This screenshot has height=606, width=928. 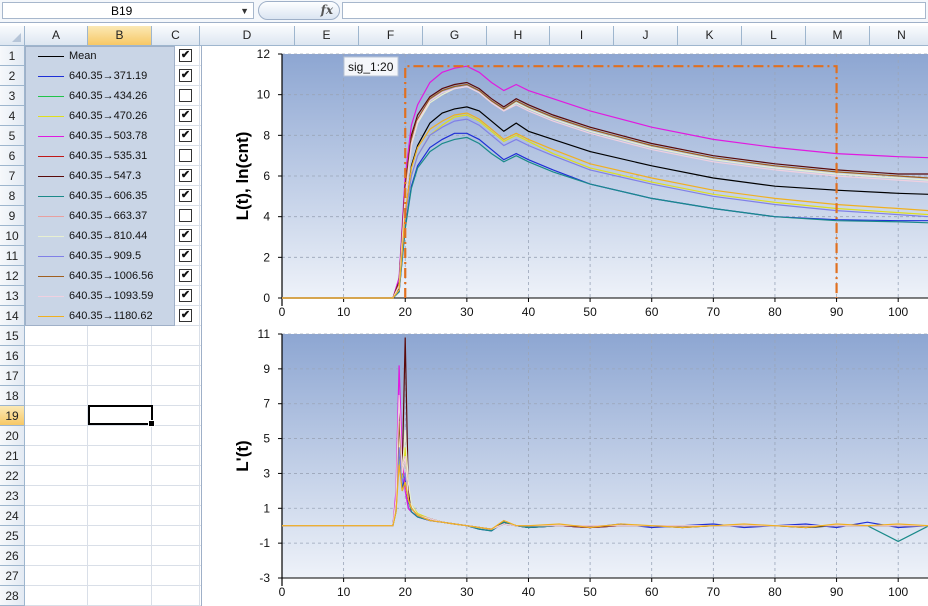 What do you see at coordinates (12, 196) in the screenshot?
I see `row-header-8: 8` at bounding box center [12, 196].